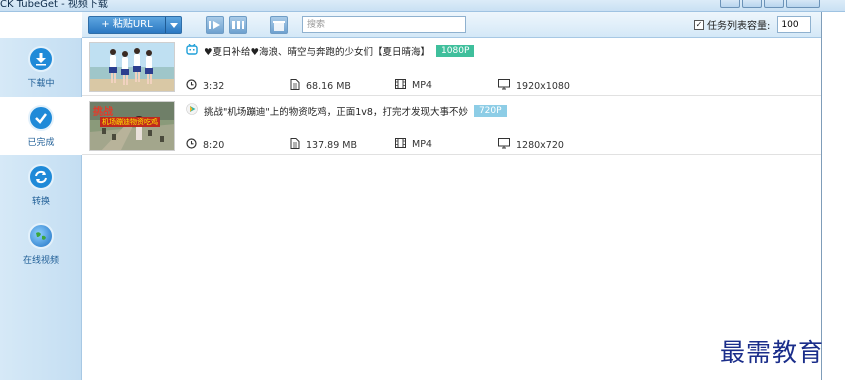 The image size is (845, 380). Describe the element at coordinates (41, 143) in the screenshot. I see `sidebar-item-label: 已完成` at that location.